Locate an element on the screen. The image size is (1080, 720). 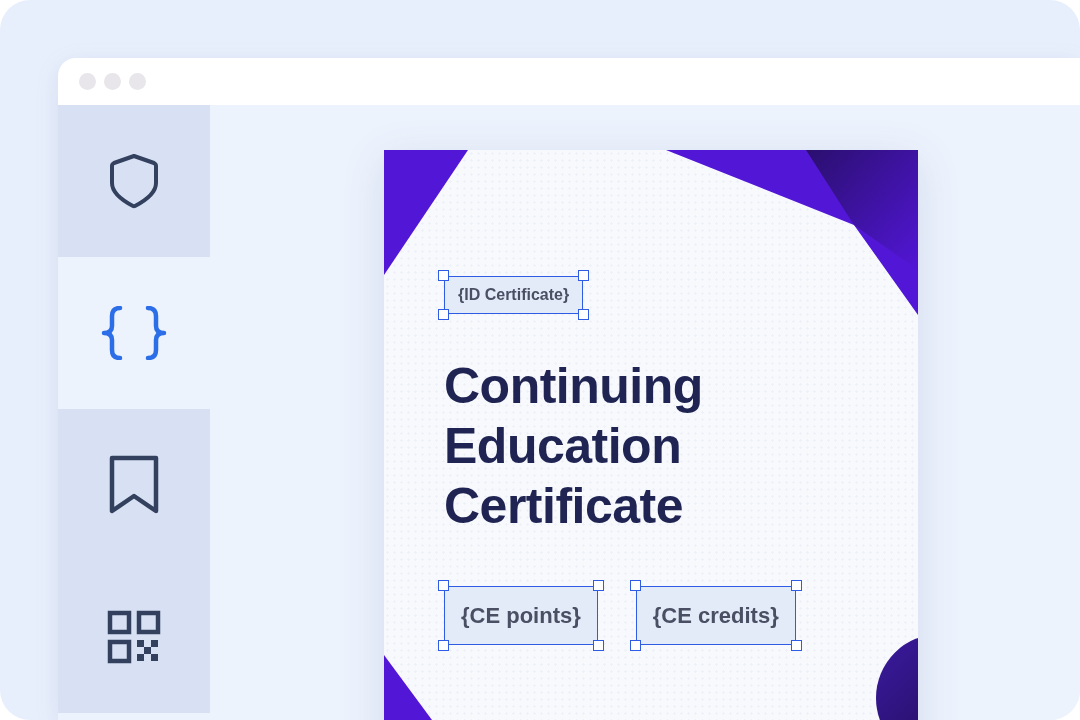
bookmark-icon is located at coordinates (134, 485).